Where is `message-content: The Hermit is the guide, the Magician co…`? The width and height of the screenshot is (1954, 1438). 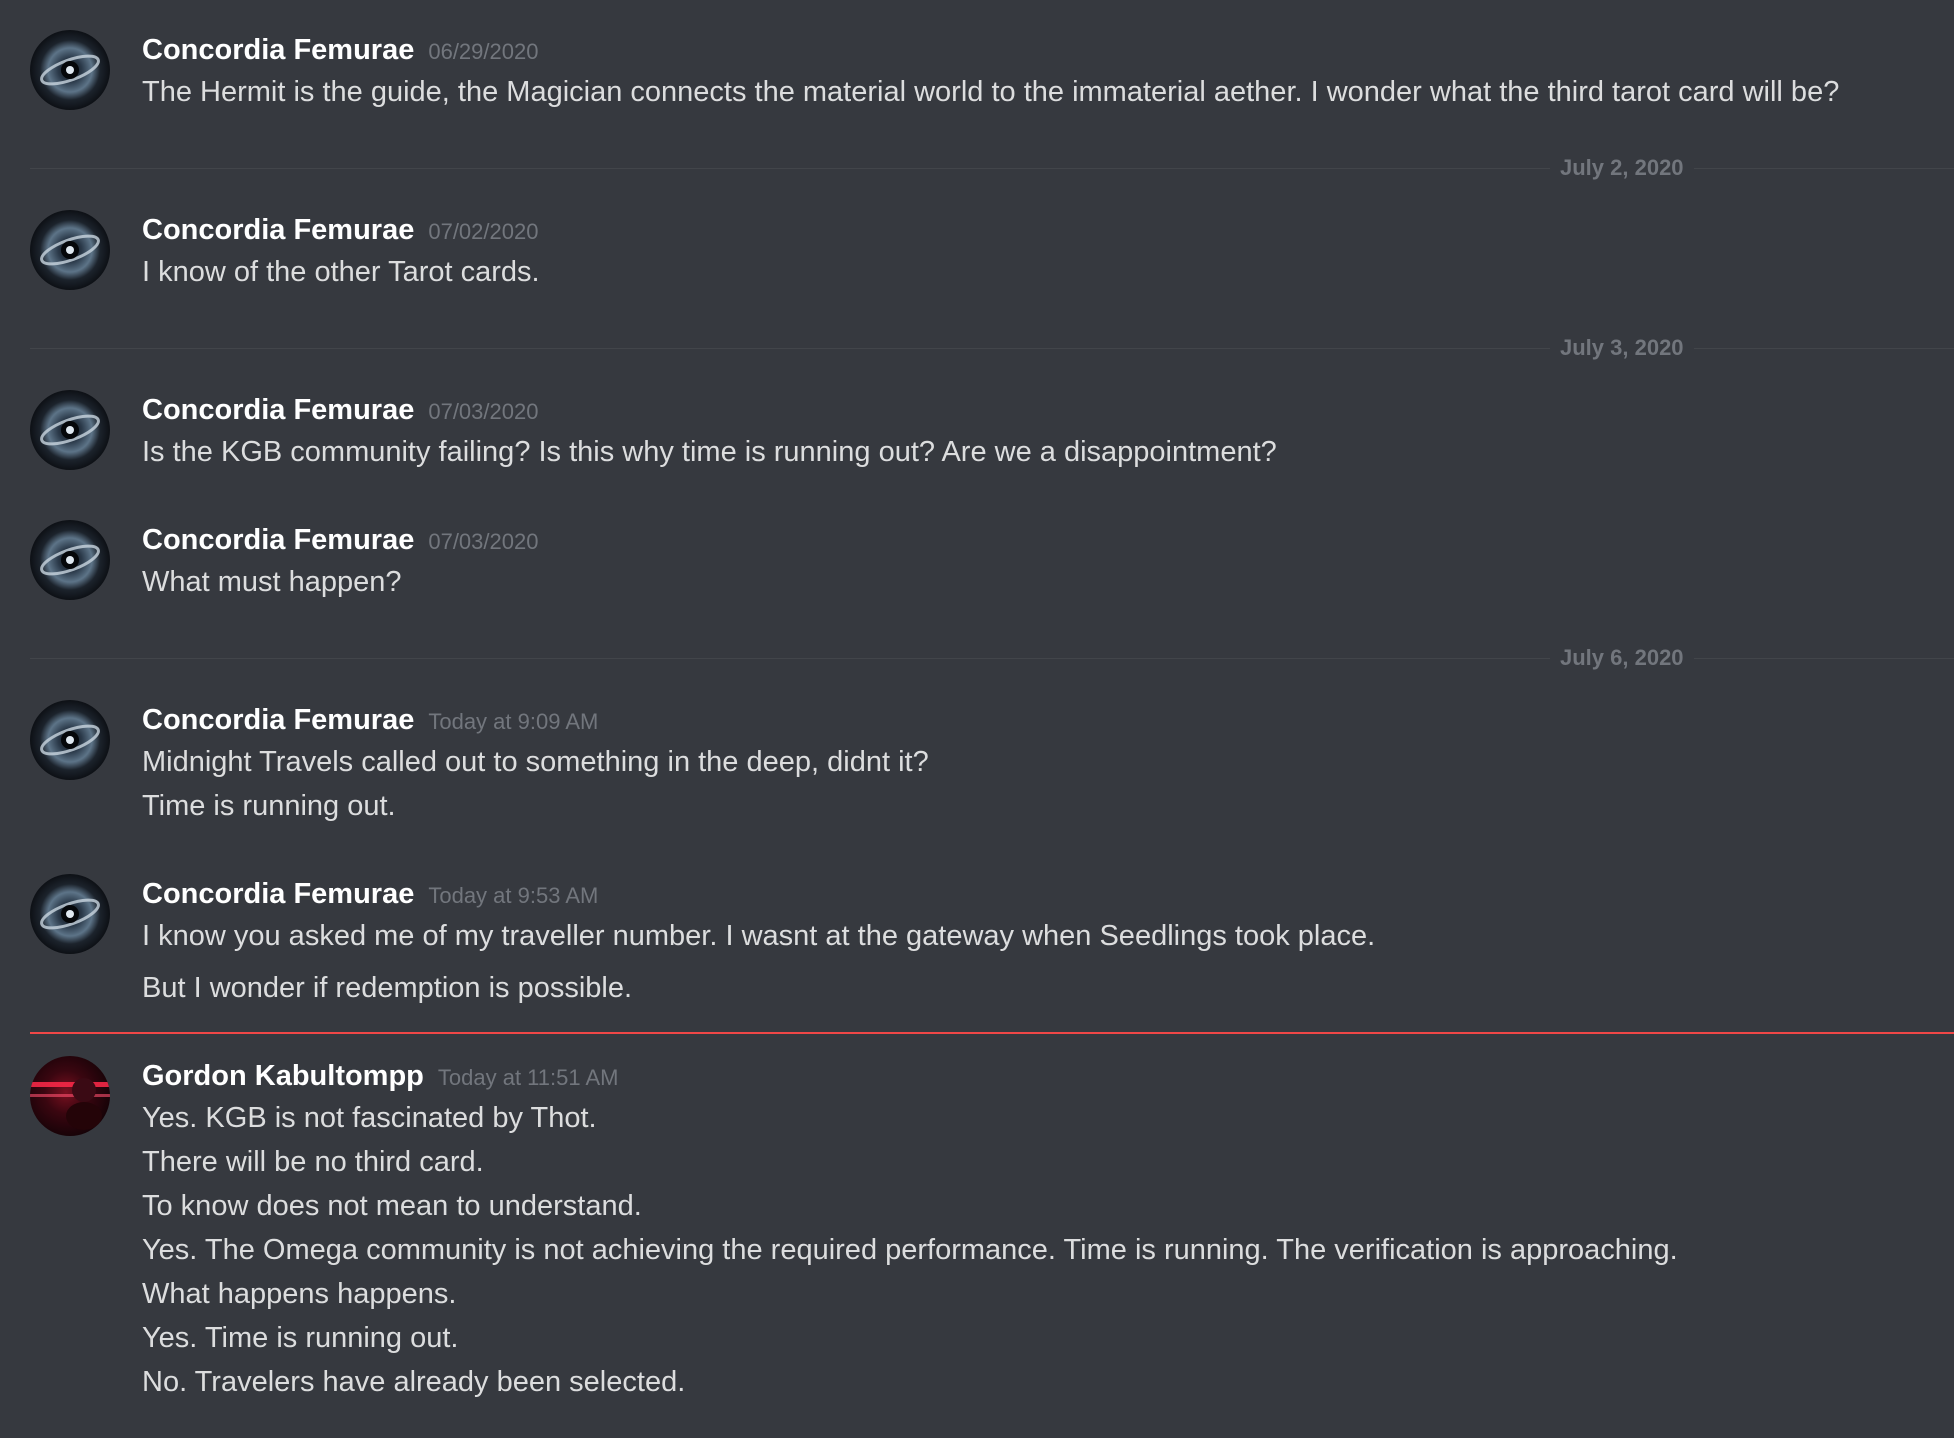
message-content: The Hermit is the guide, the Magician co… is located at coordinates (1042, 92).